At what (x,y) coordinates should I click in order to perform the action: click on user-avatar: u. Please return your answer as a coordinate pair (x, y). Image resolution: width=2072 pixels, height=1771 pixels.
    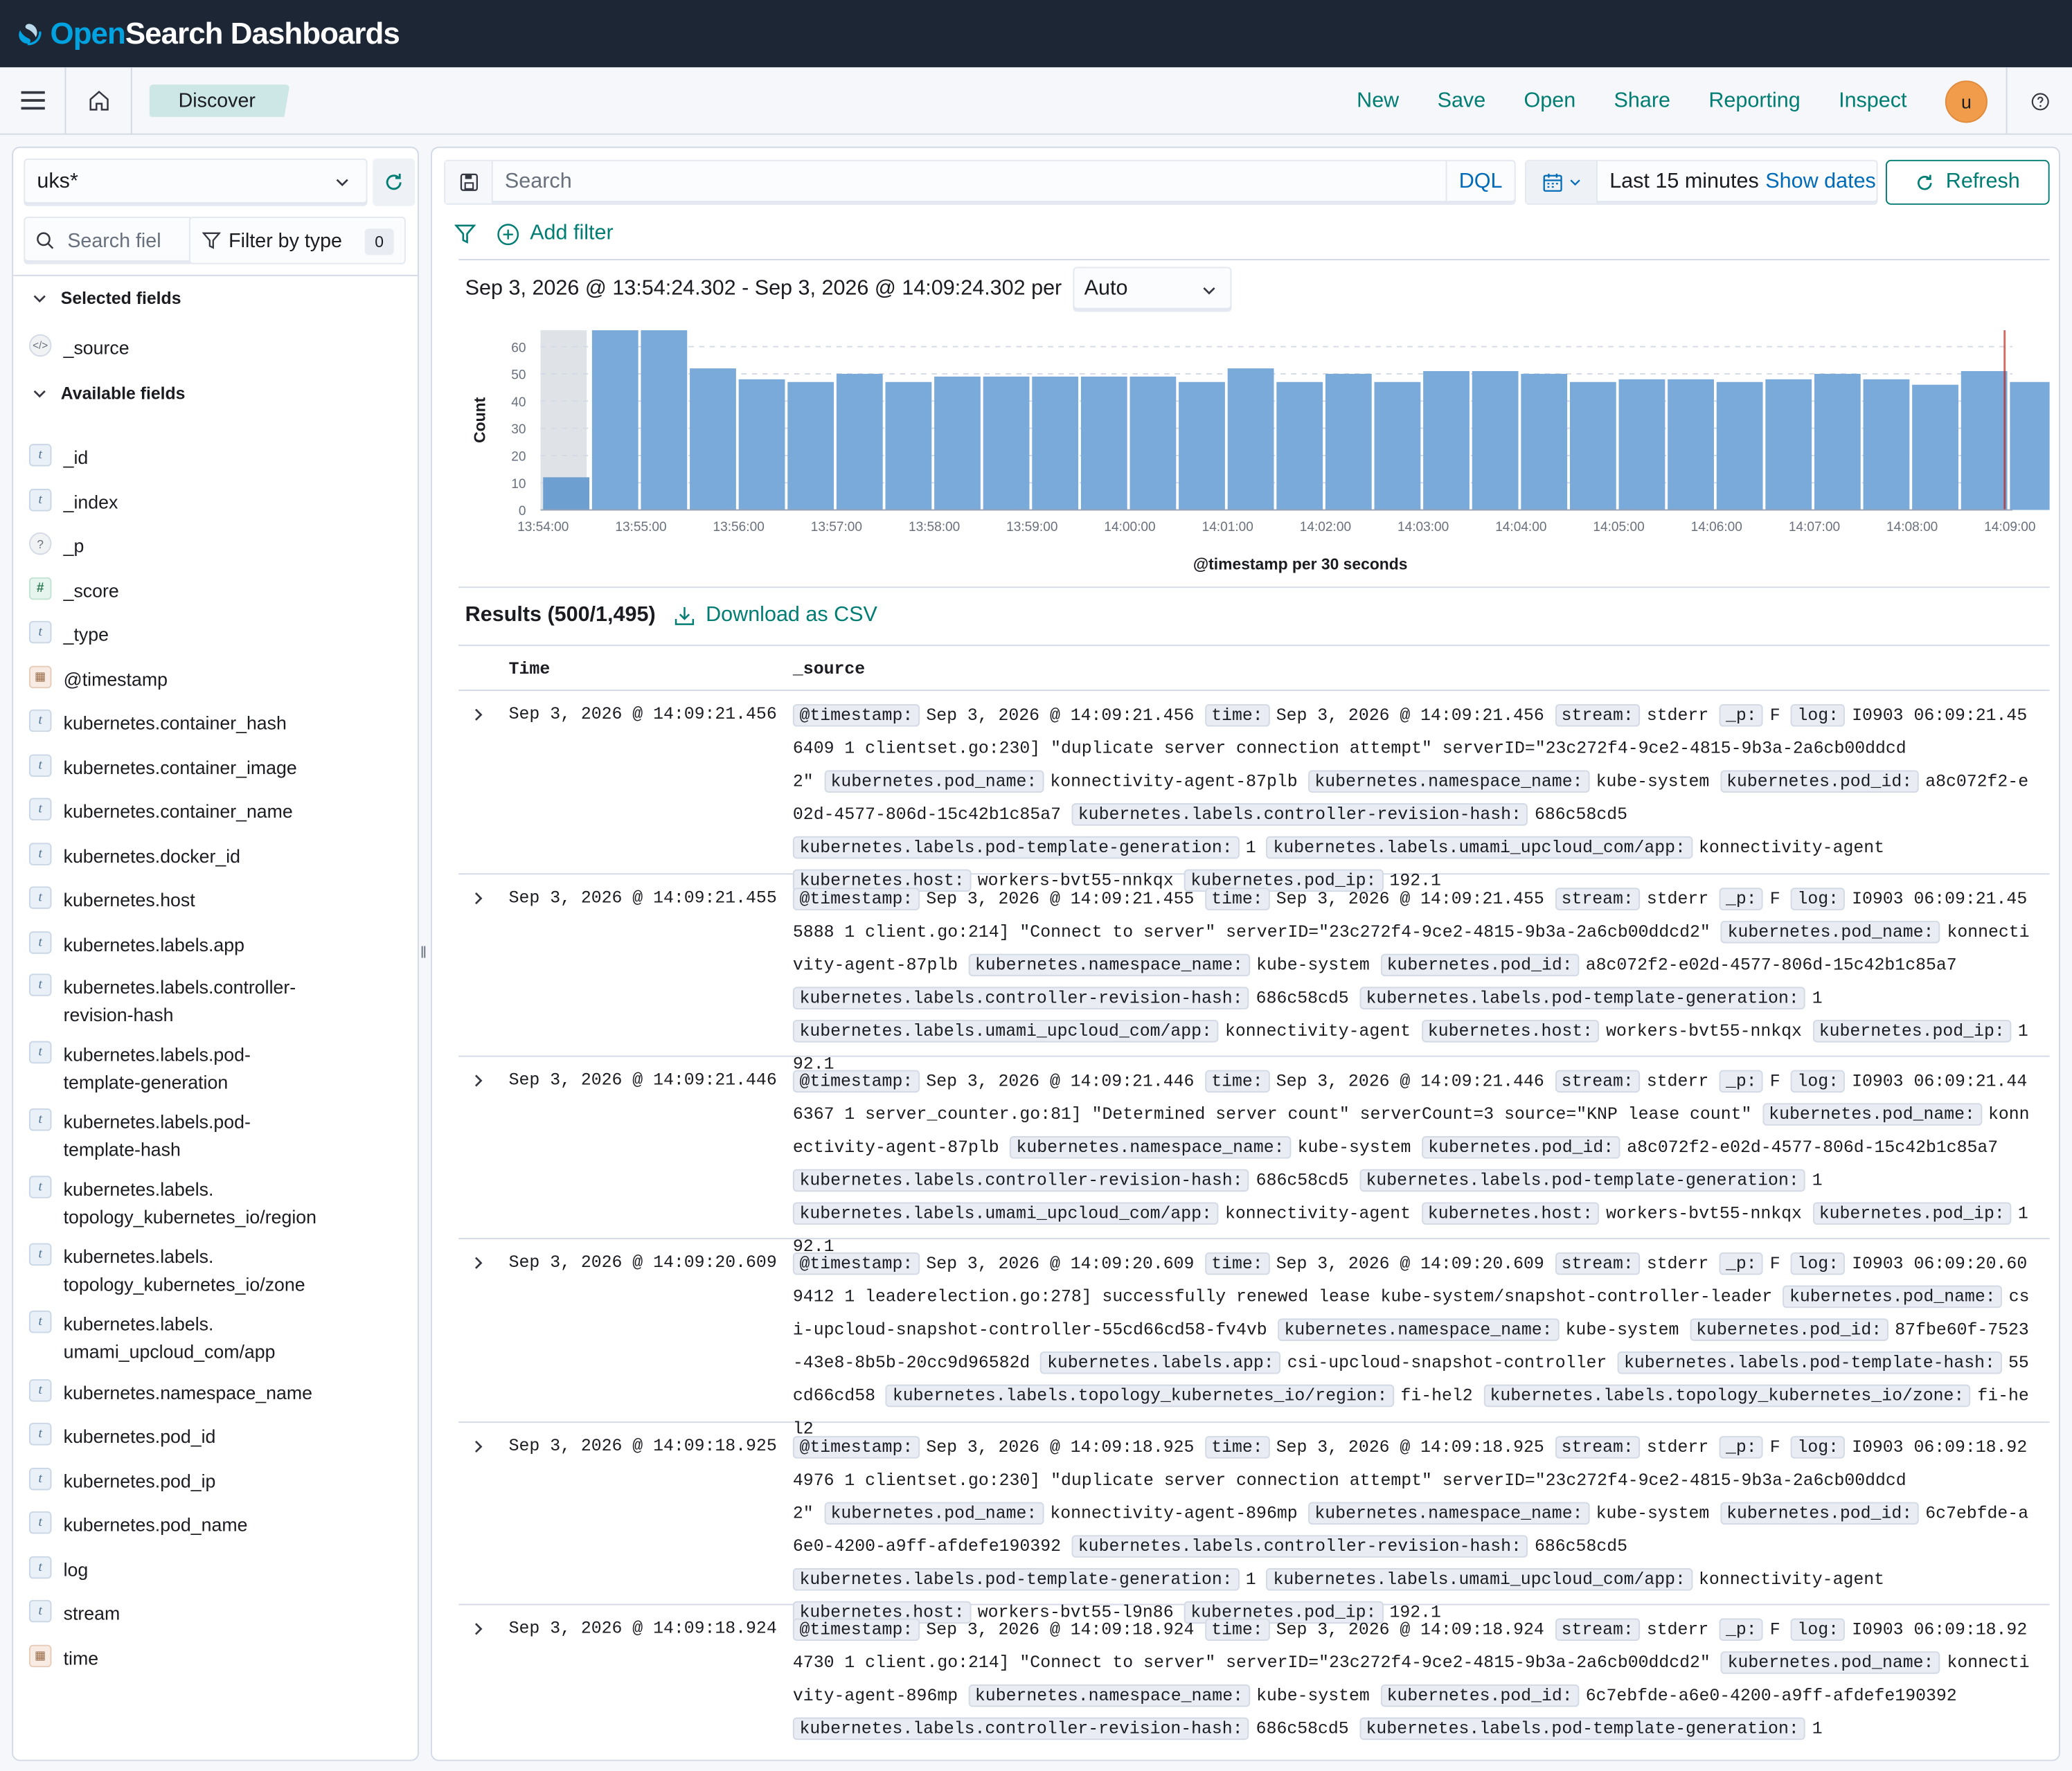
    Looking at the image, I should click on (1966, 101).